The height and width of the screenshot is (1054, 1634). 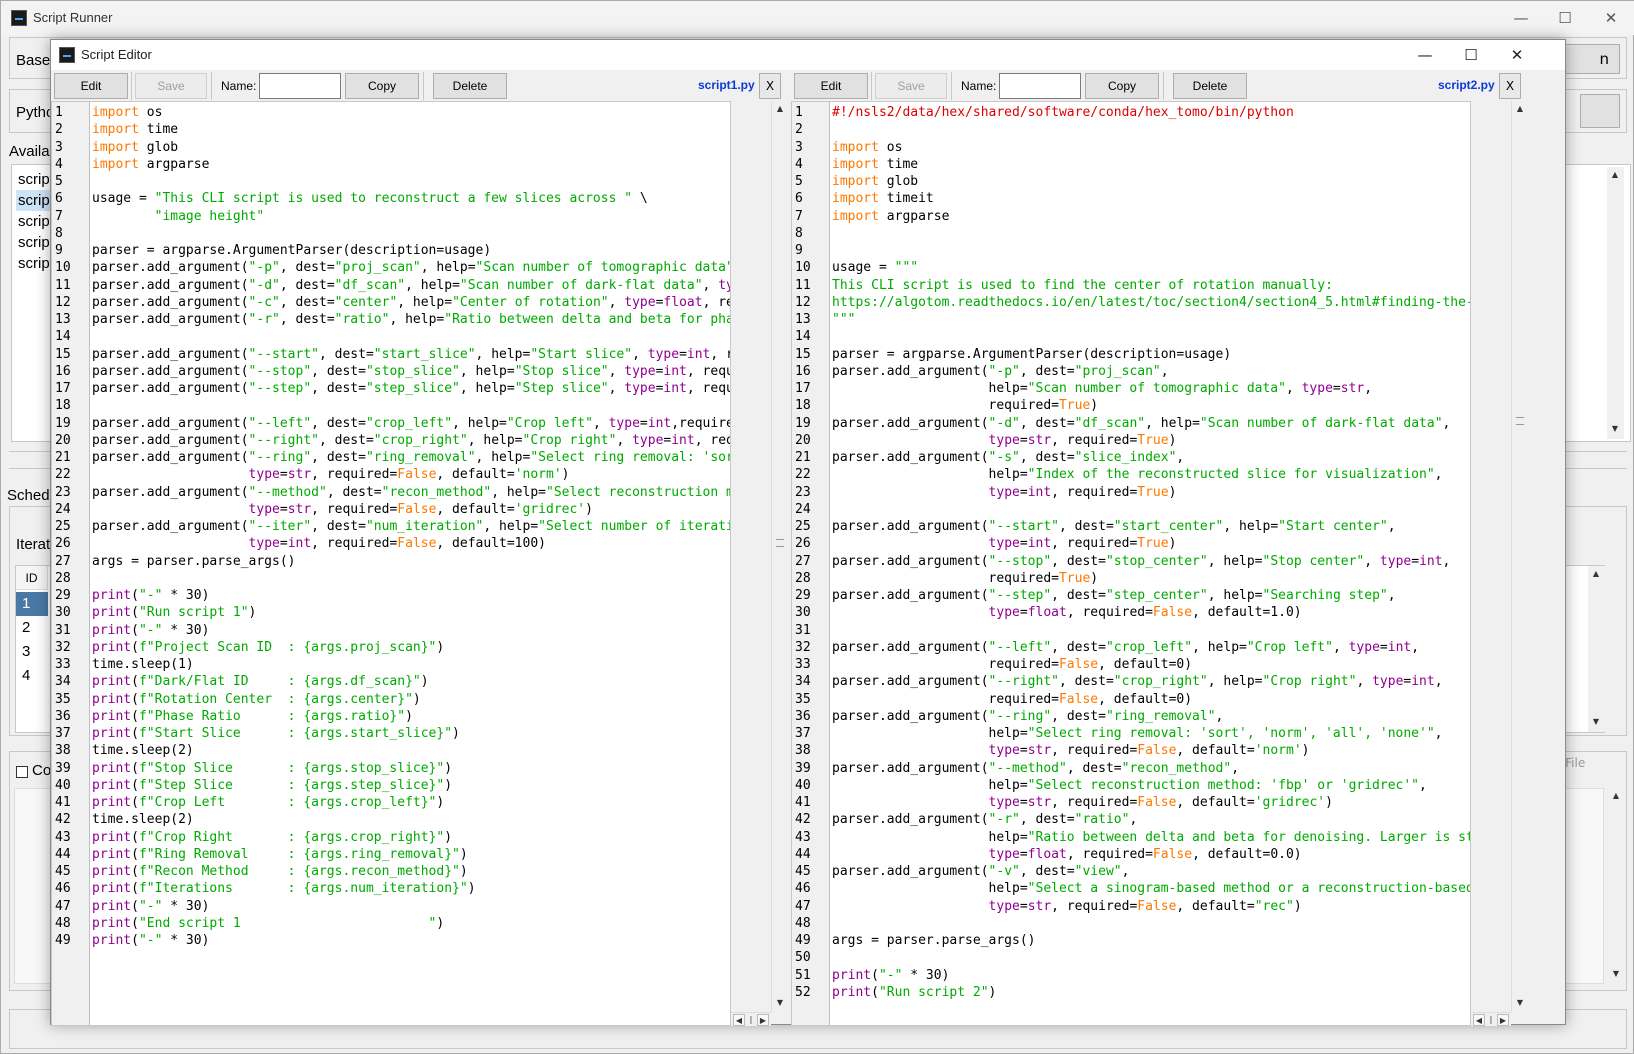 What do you see at coordinates (22, 772) in the screenshot?
I see `console-checkbox` at bounding box center [22, 772].